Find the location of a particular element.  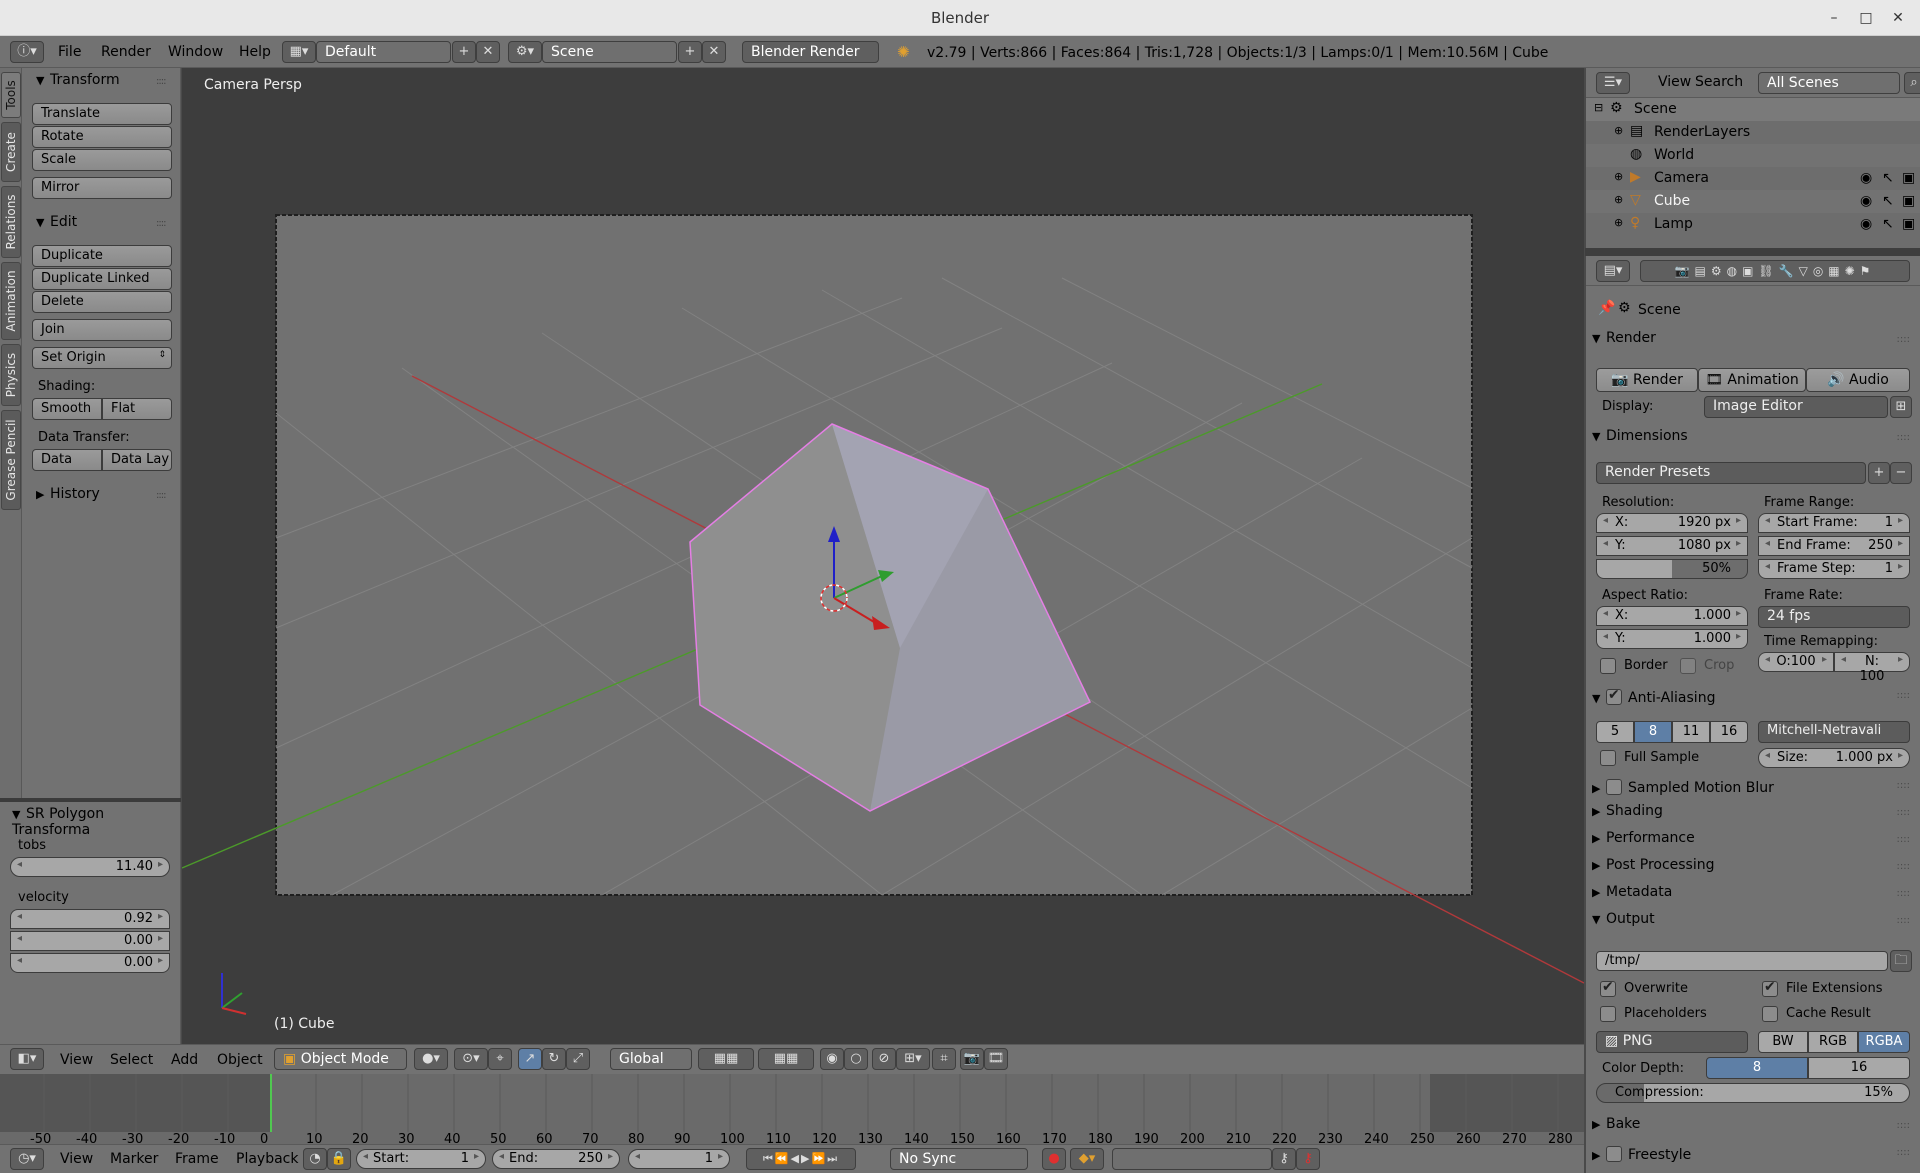

add-scene-icon: + is located at coordinates (690, 52).